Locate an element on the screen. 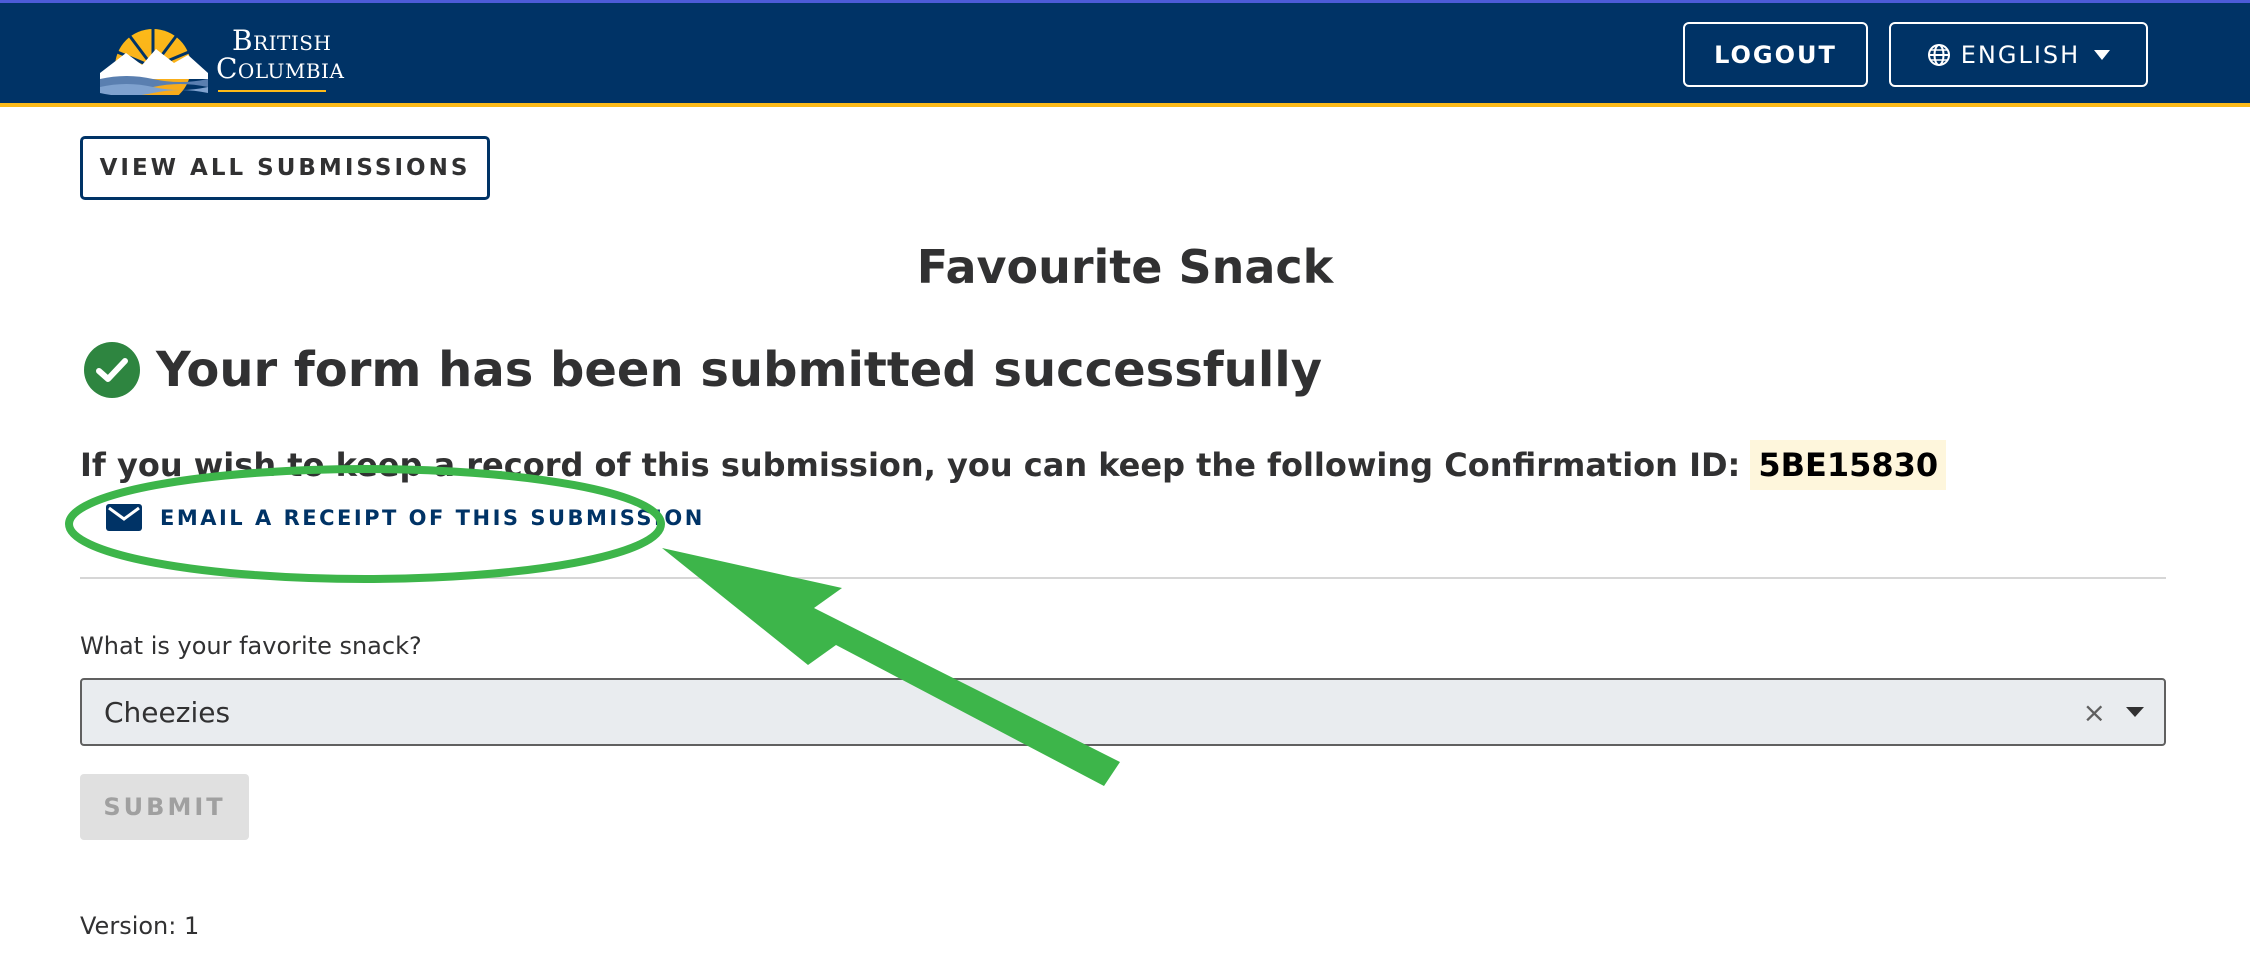 The height and width of the screenshot is (970, 2250). language-dropdown: ENGLISH is located at coordinates (2018, 54).